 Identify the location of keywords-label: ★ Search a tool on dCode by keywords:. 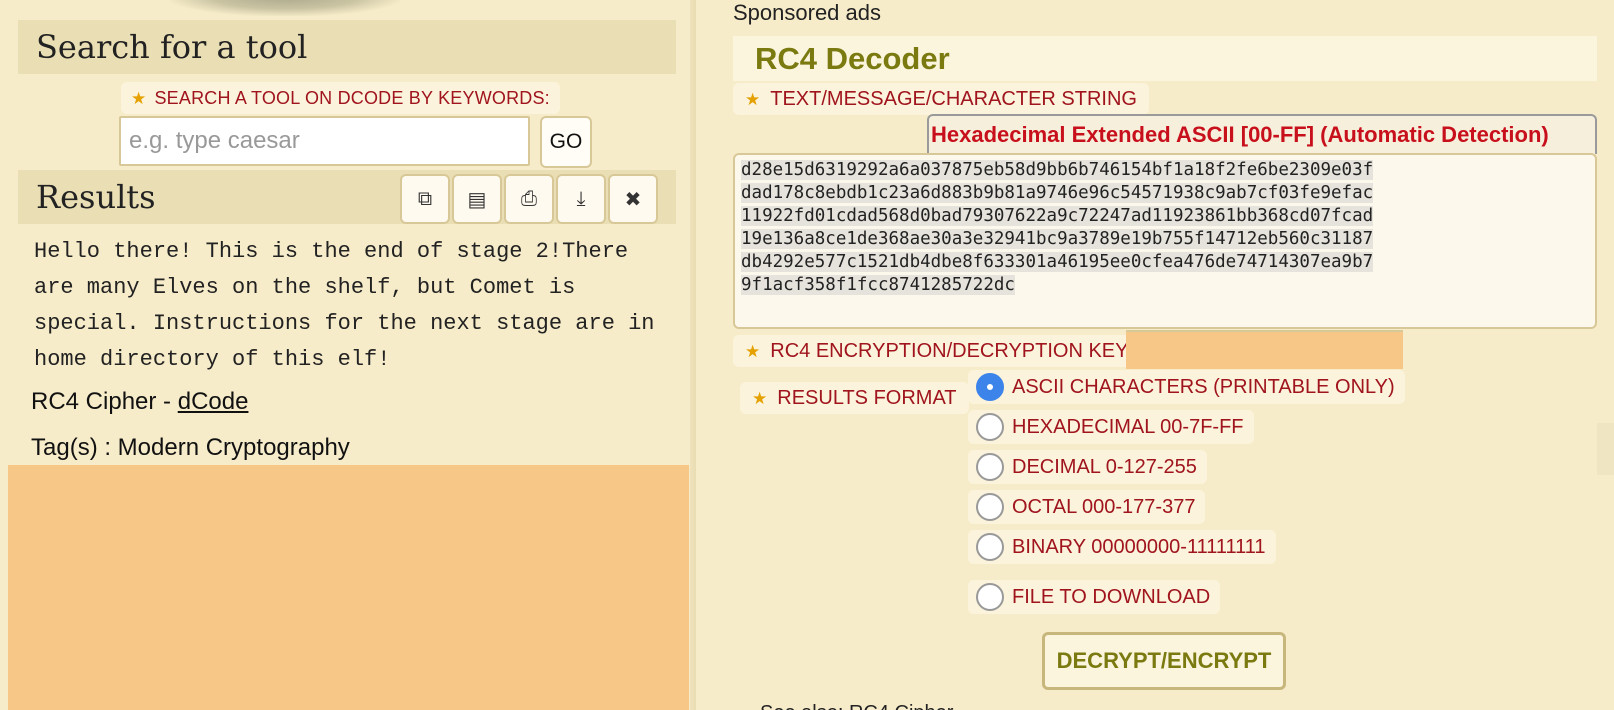
(340, 98).